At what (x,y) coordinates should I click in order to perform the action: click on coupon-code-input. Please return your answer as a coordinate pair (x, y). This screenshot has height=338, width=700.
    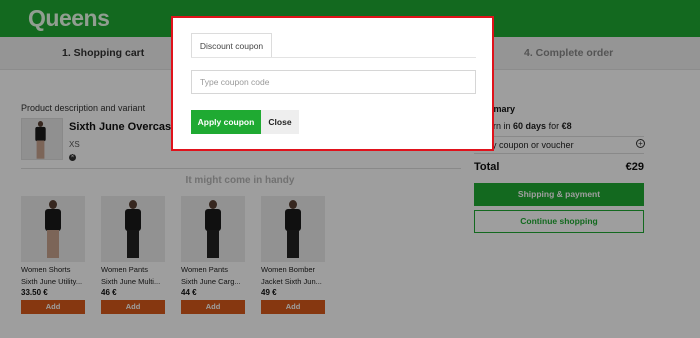
    Looking at the image, I should click on (333, 82).